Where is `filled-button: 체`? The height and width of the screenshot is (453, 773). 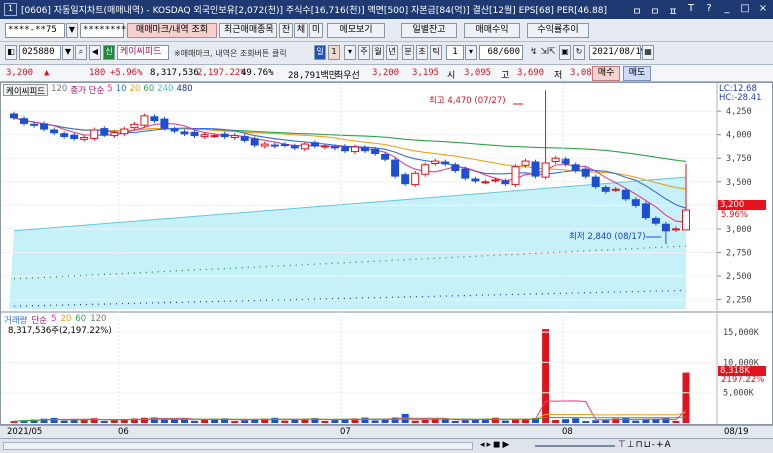 filled-button: 체 is located at coordinates (301, 30).